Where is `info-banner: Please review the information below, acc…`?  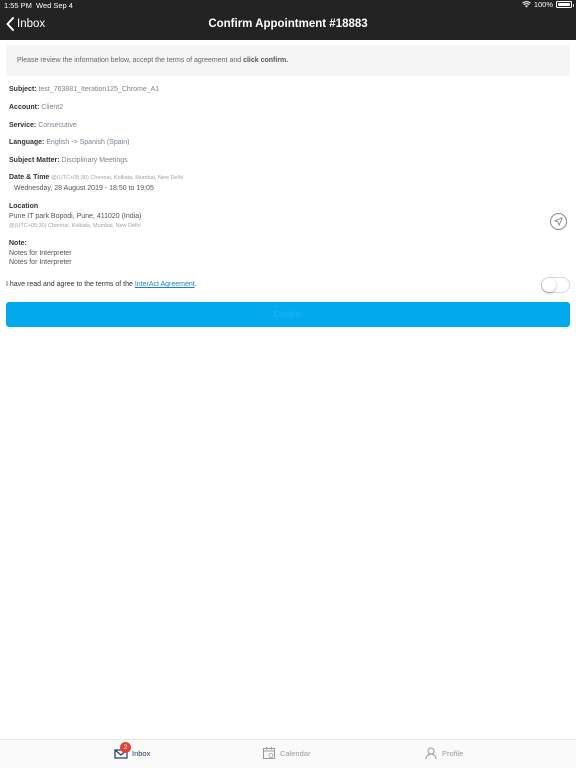
info-banner: Please review the information below, acc… is located at coordinates (288, 60).